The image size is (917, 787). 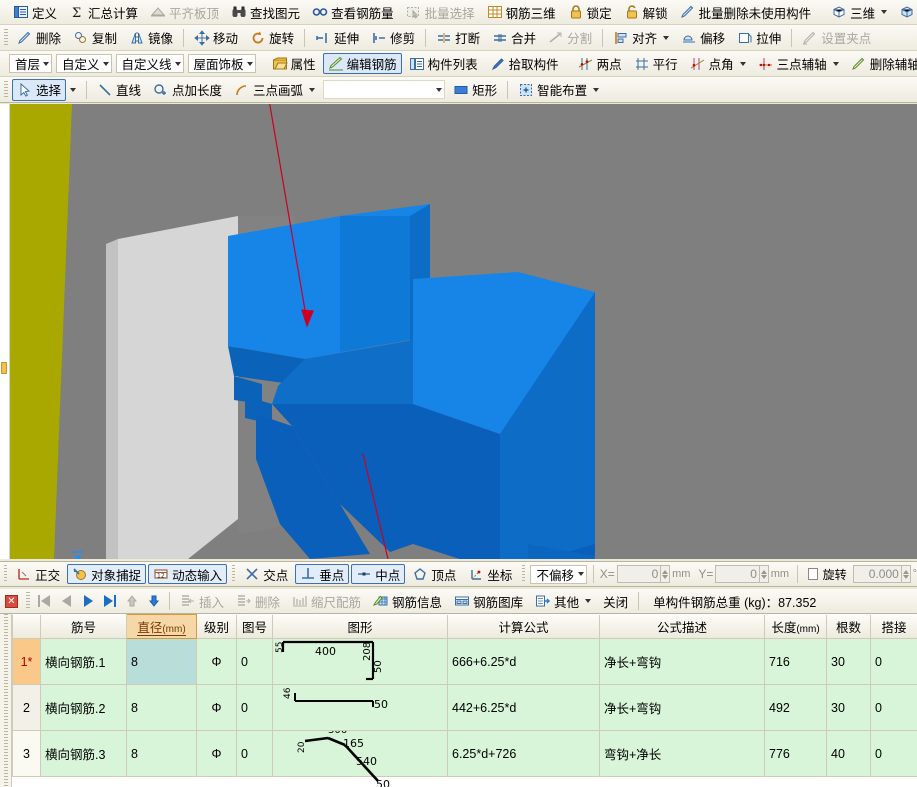 I want to click on toolbar-button-summary-calc: Σ 汇总计算, so click(x=103, y=12).